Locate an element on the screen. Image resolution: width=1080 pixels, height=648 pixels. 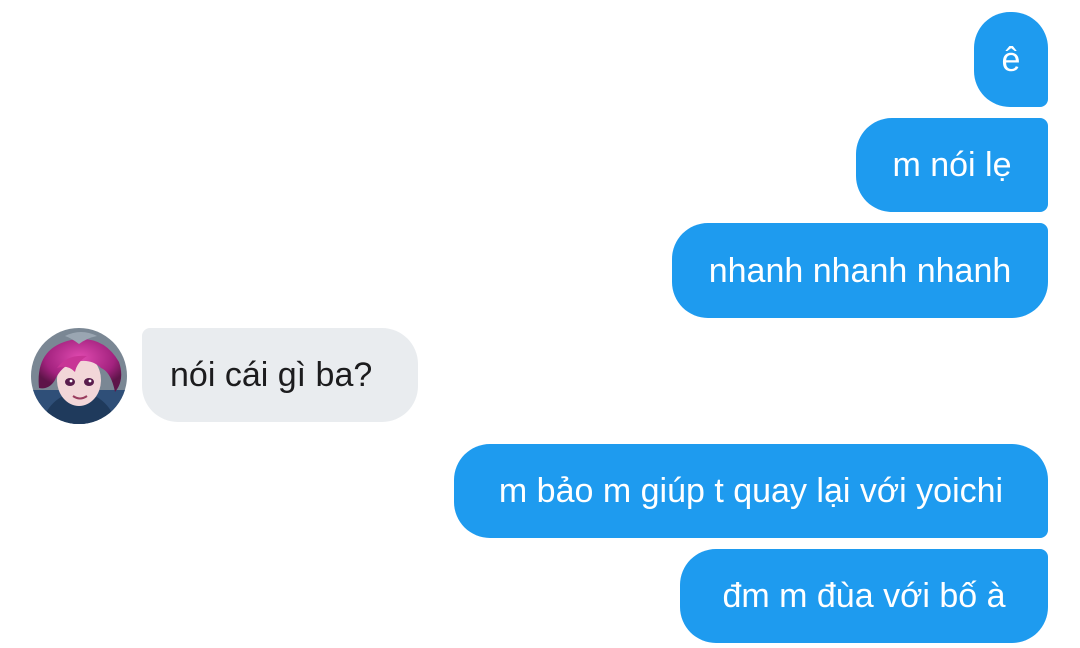
incoming-message-bubble: nói cái gì ba? is located at coordinates (280, 375).